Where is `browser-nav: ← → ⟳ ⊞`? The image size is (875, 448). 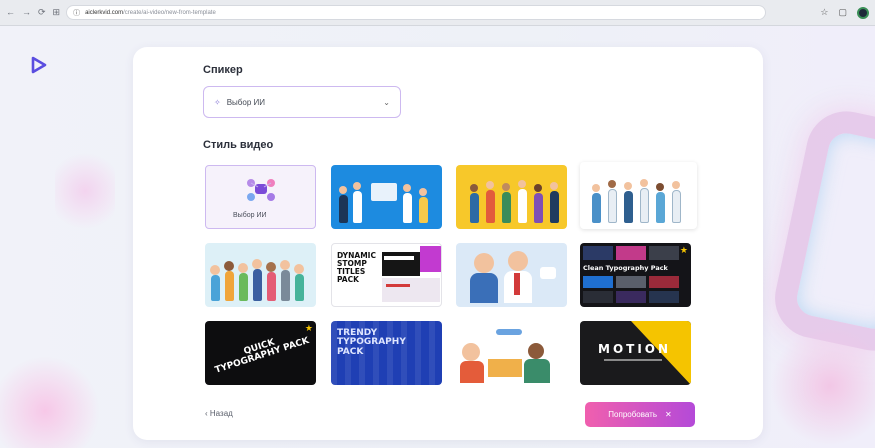 browser-nav: ← → ⟳ ⊞ is located at coordinates (33, 12).